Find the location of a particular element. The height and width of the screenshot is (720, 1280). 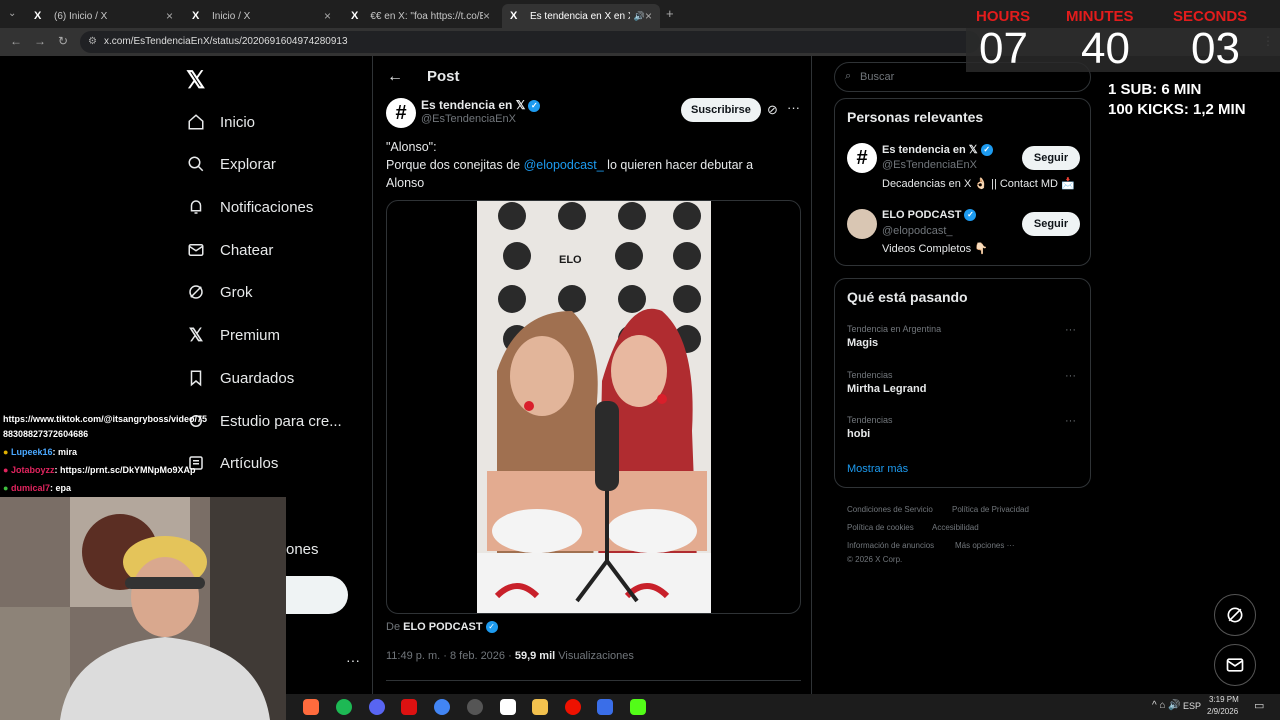

person-name: ELO PODCAST ✓ is located at coordinates (929, 215).